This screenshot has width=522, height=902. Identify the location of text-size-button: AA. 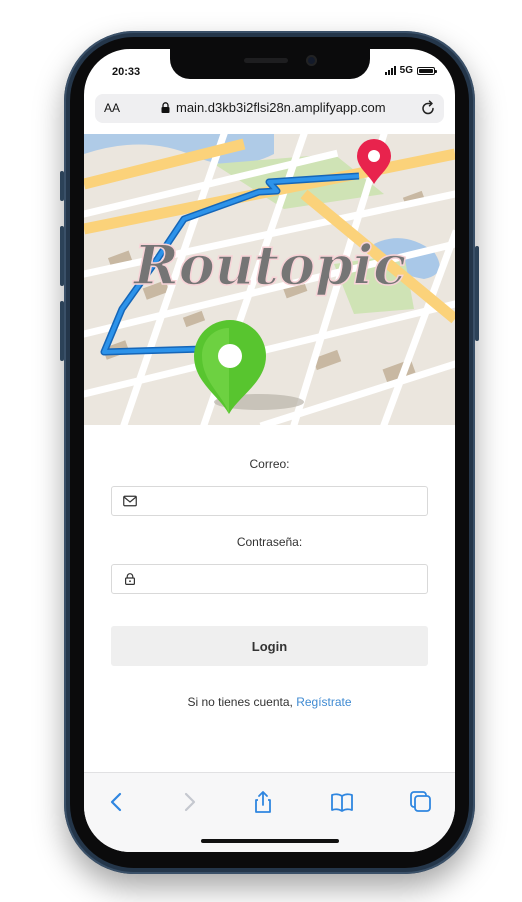
(112, 108).